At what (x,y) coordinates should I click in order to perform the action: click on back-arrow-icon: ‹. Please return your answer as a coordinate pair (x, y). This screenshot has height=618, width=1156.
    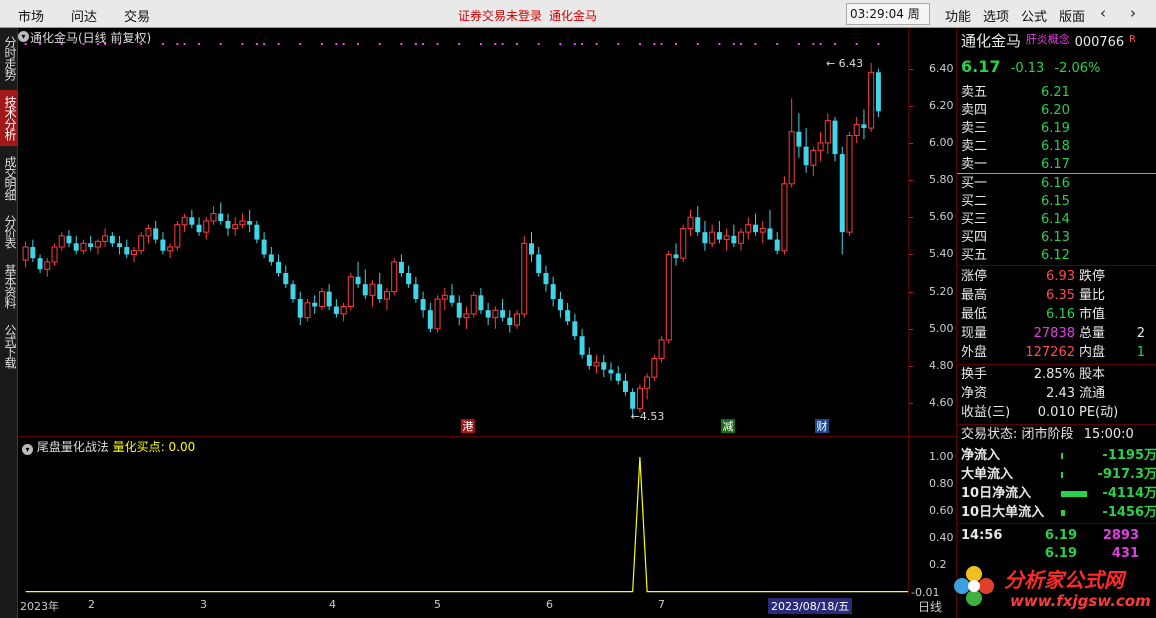
    Looking at the image, I should click on (1103, 13).